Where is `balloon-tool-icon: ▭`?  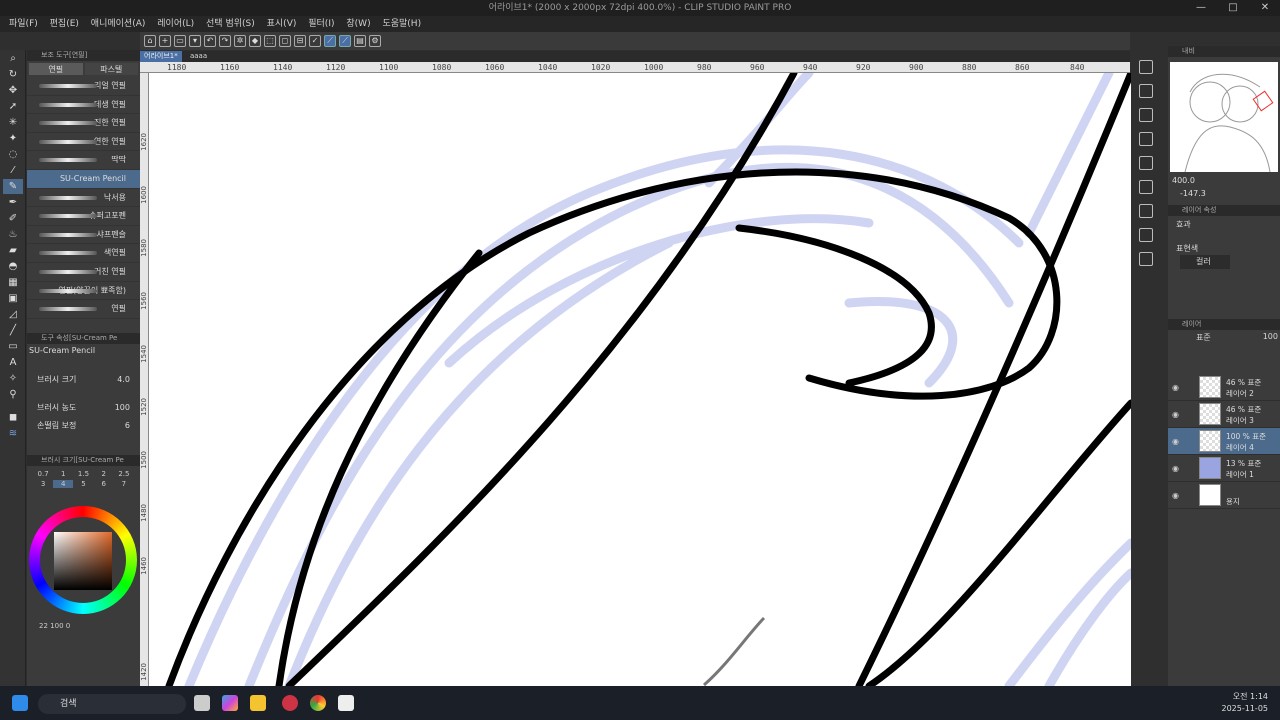
balloon-tool-icon: ▭ is located at coordinates (13, 346).